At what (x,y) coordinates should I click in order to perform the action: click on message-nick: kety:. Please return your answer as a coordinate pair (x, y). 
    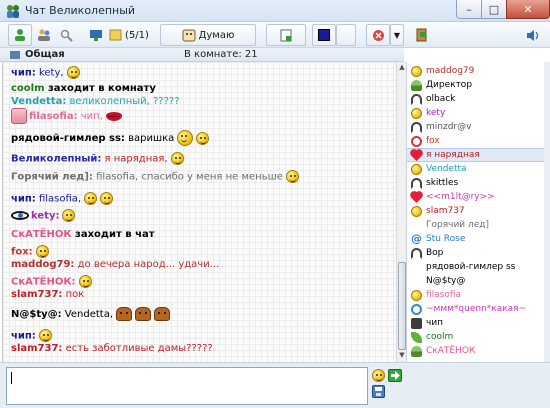
    Looking at the image, I should click on (45, 216).